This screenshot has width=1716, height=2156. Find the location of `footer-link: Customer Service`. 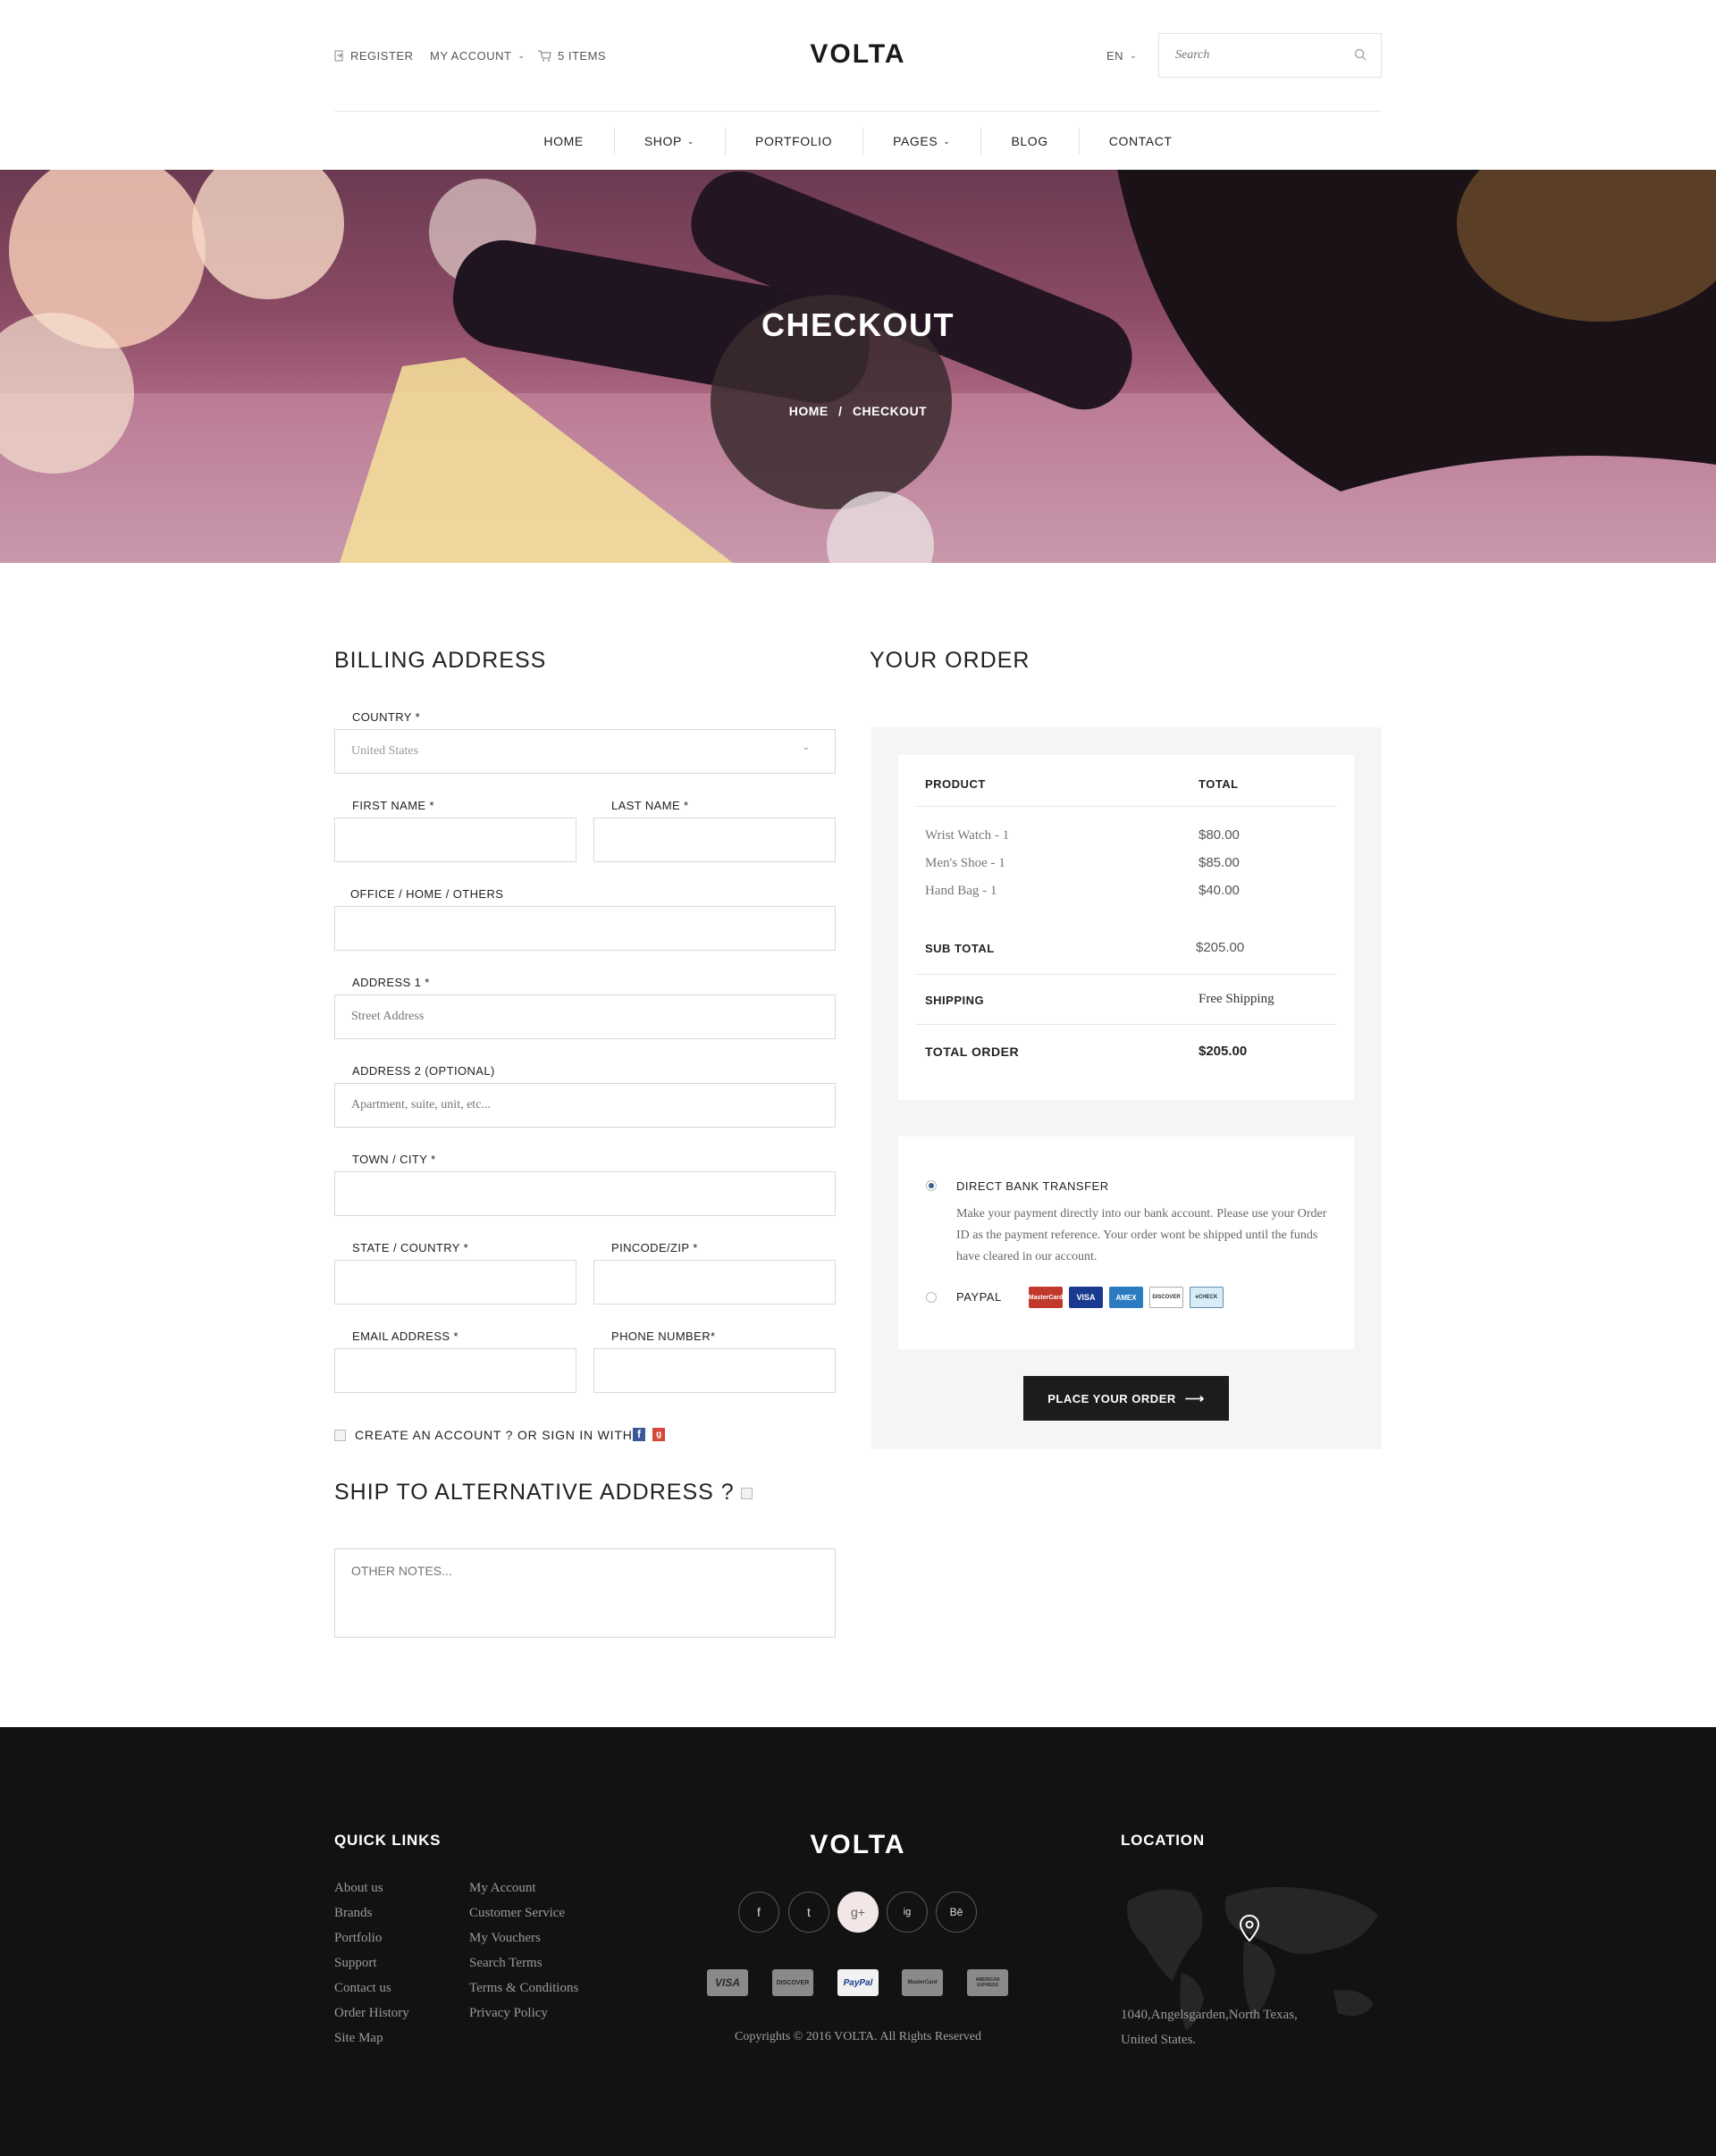

footer-link: Customer Service is located at coordinates (517, 1914).